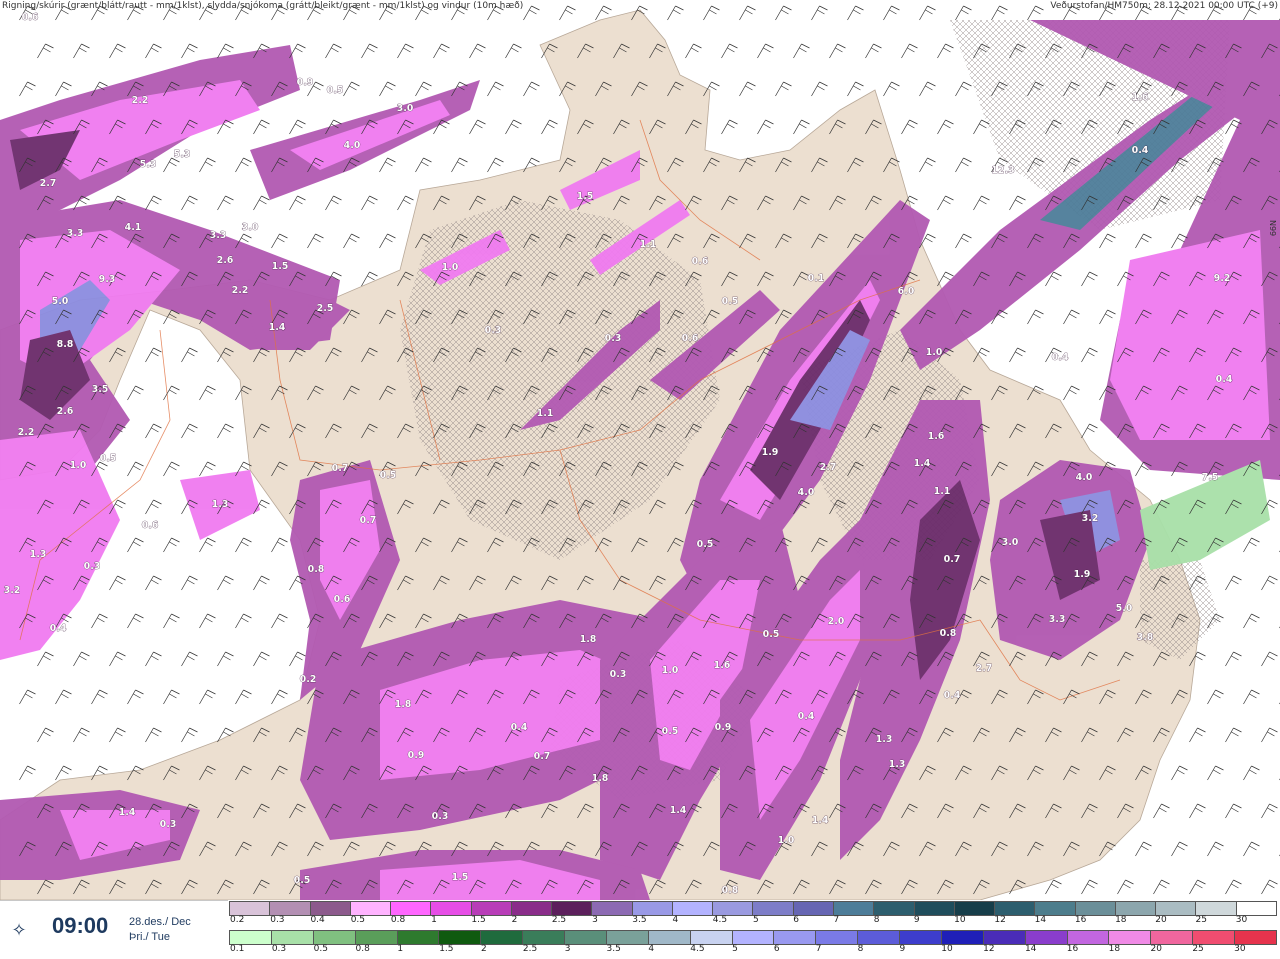 Image resolution: width=1280 pixels, height=959 pixels. I want to click on precip-value-label: 4.0, so click(1084, 477).